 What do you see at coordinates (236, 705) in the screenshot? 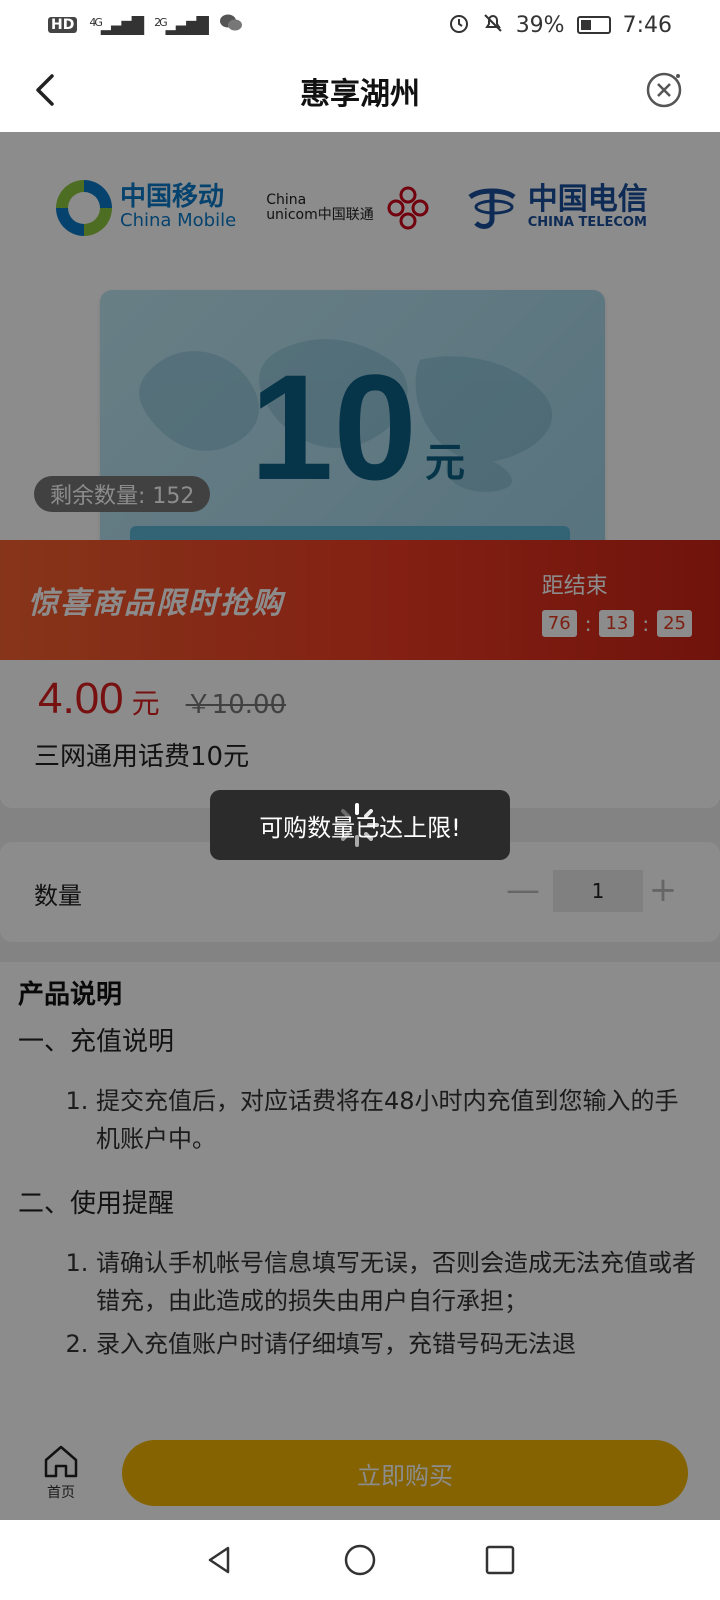
I see `original-price: ￥10.00` at bounding box center [236, 705].